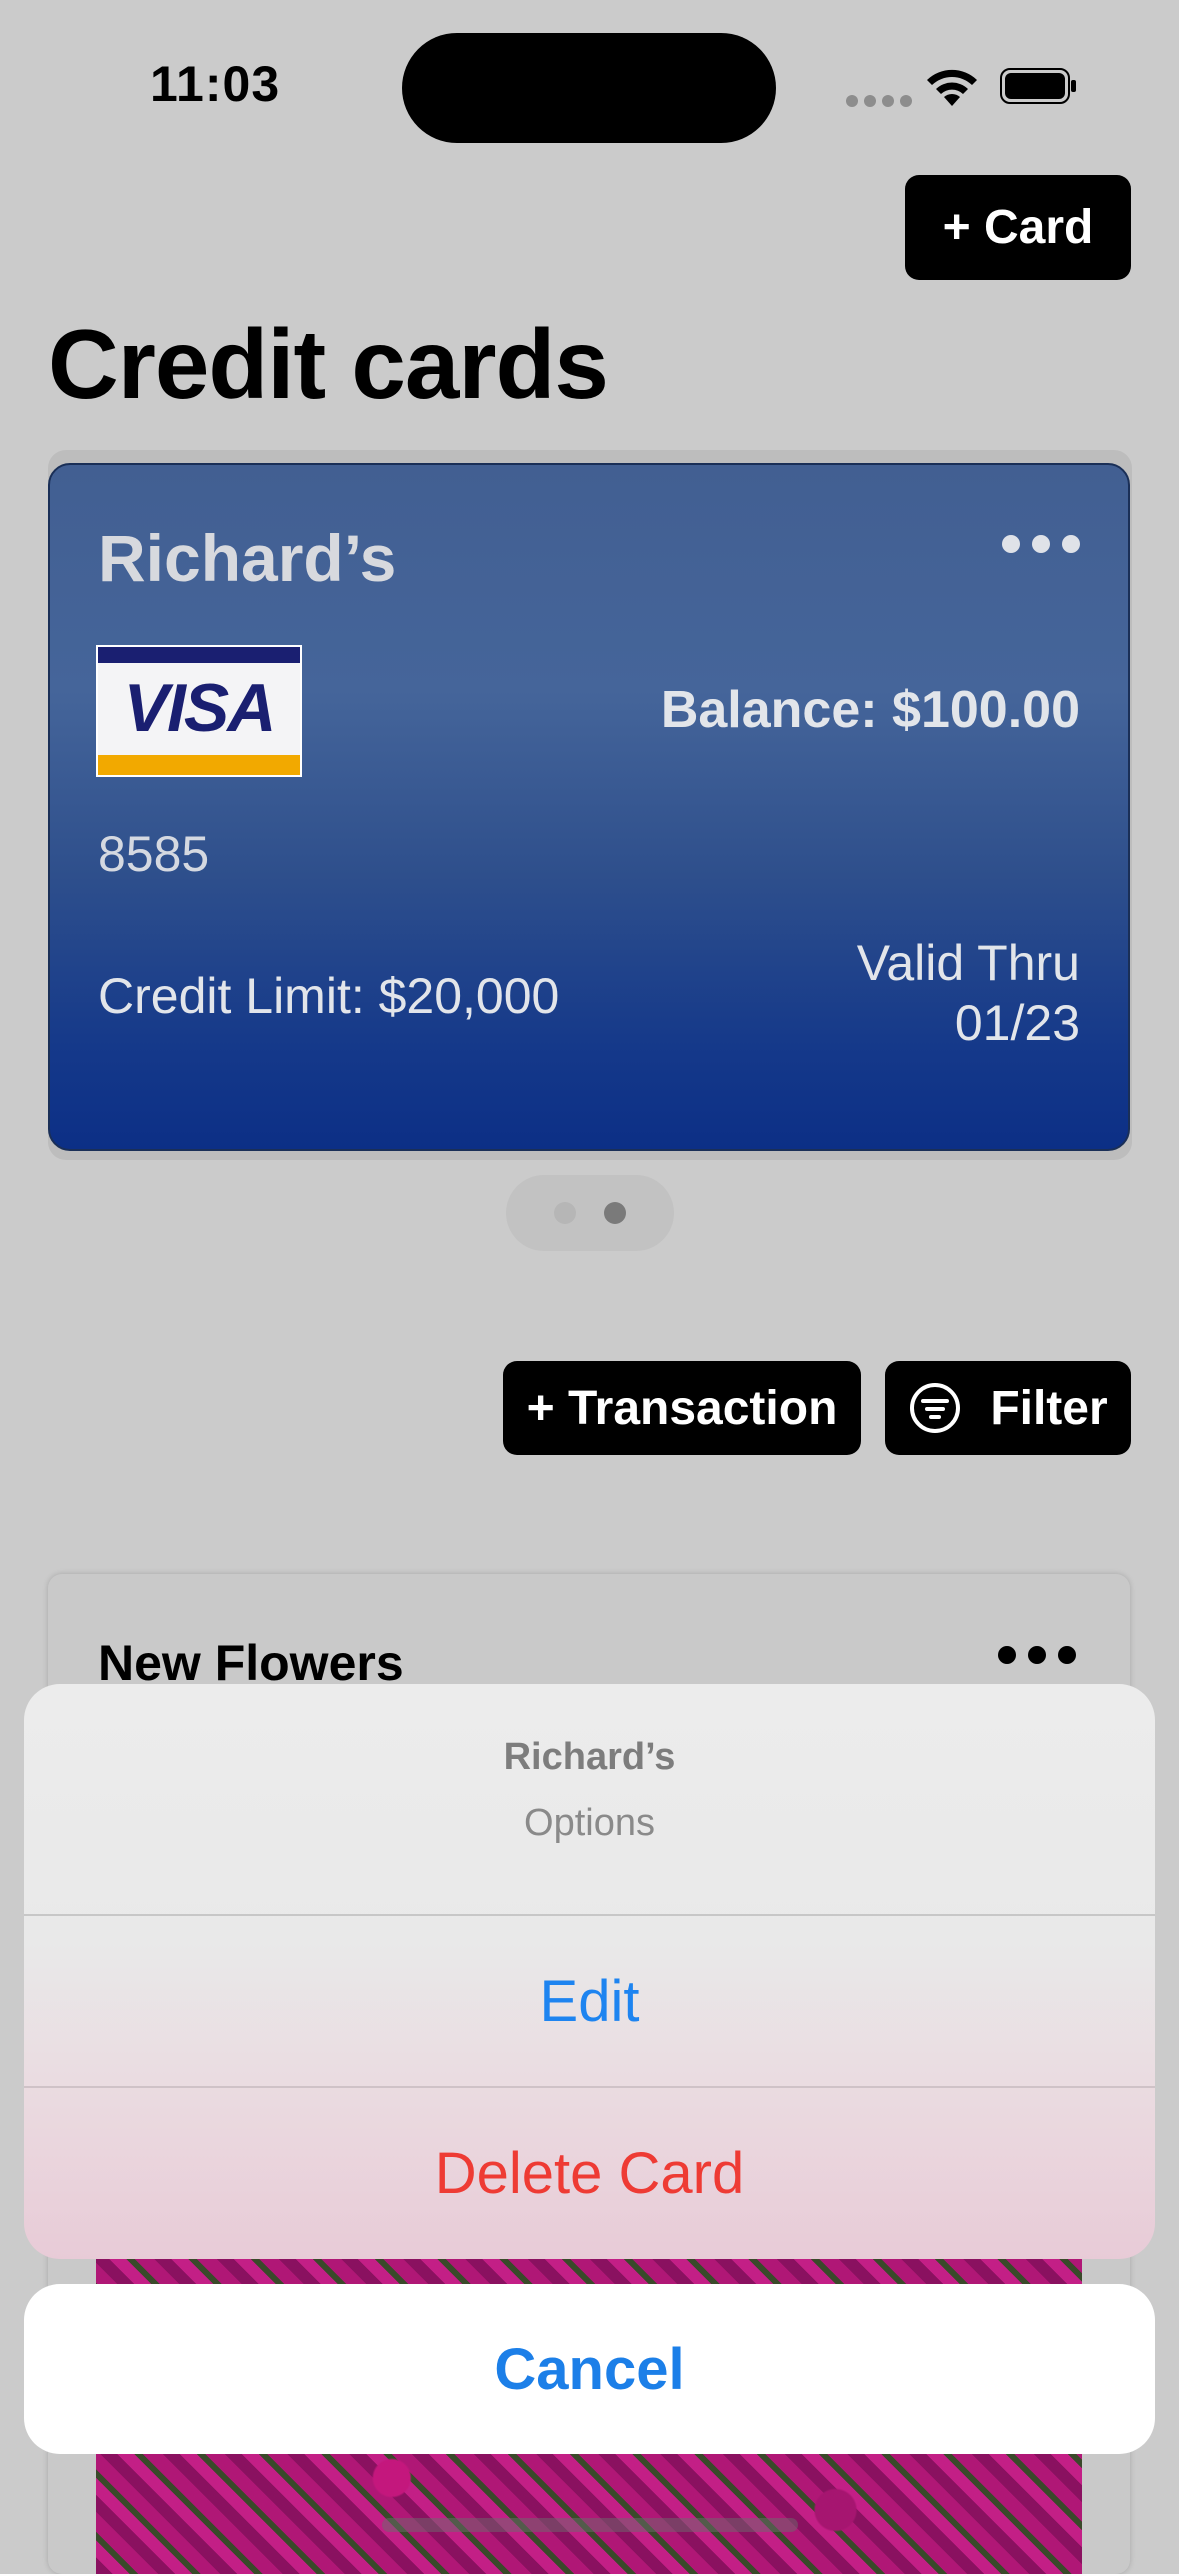 Image resolution: width=1179 pixels, height=2574 pixels. What do you see at coordinates (589, 2001) in the screenshot?
I see `edit-button: Edit` at bounding box center [589, 2001].